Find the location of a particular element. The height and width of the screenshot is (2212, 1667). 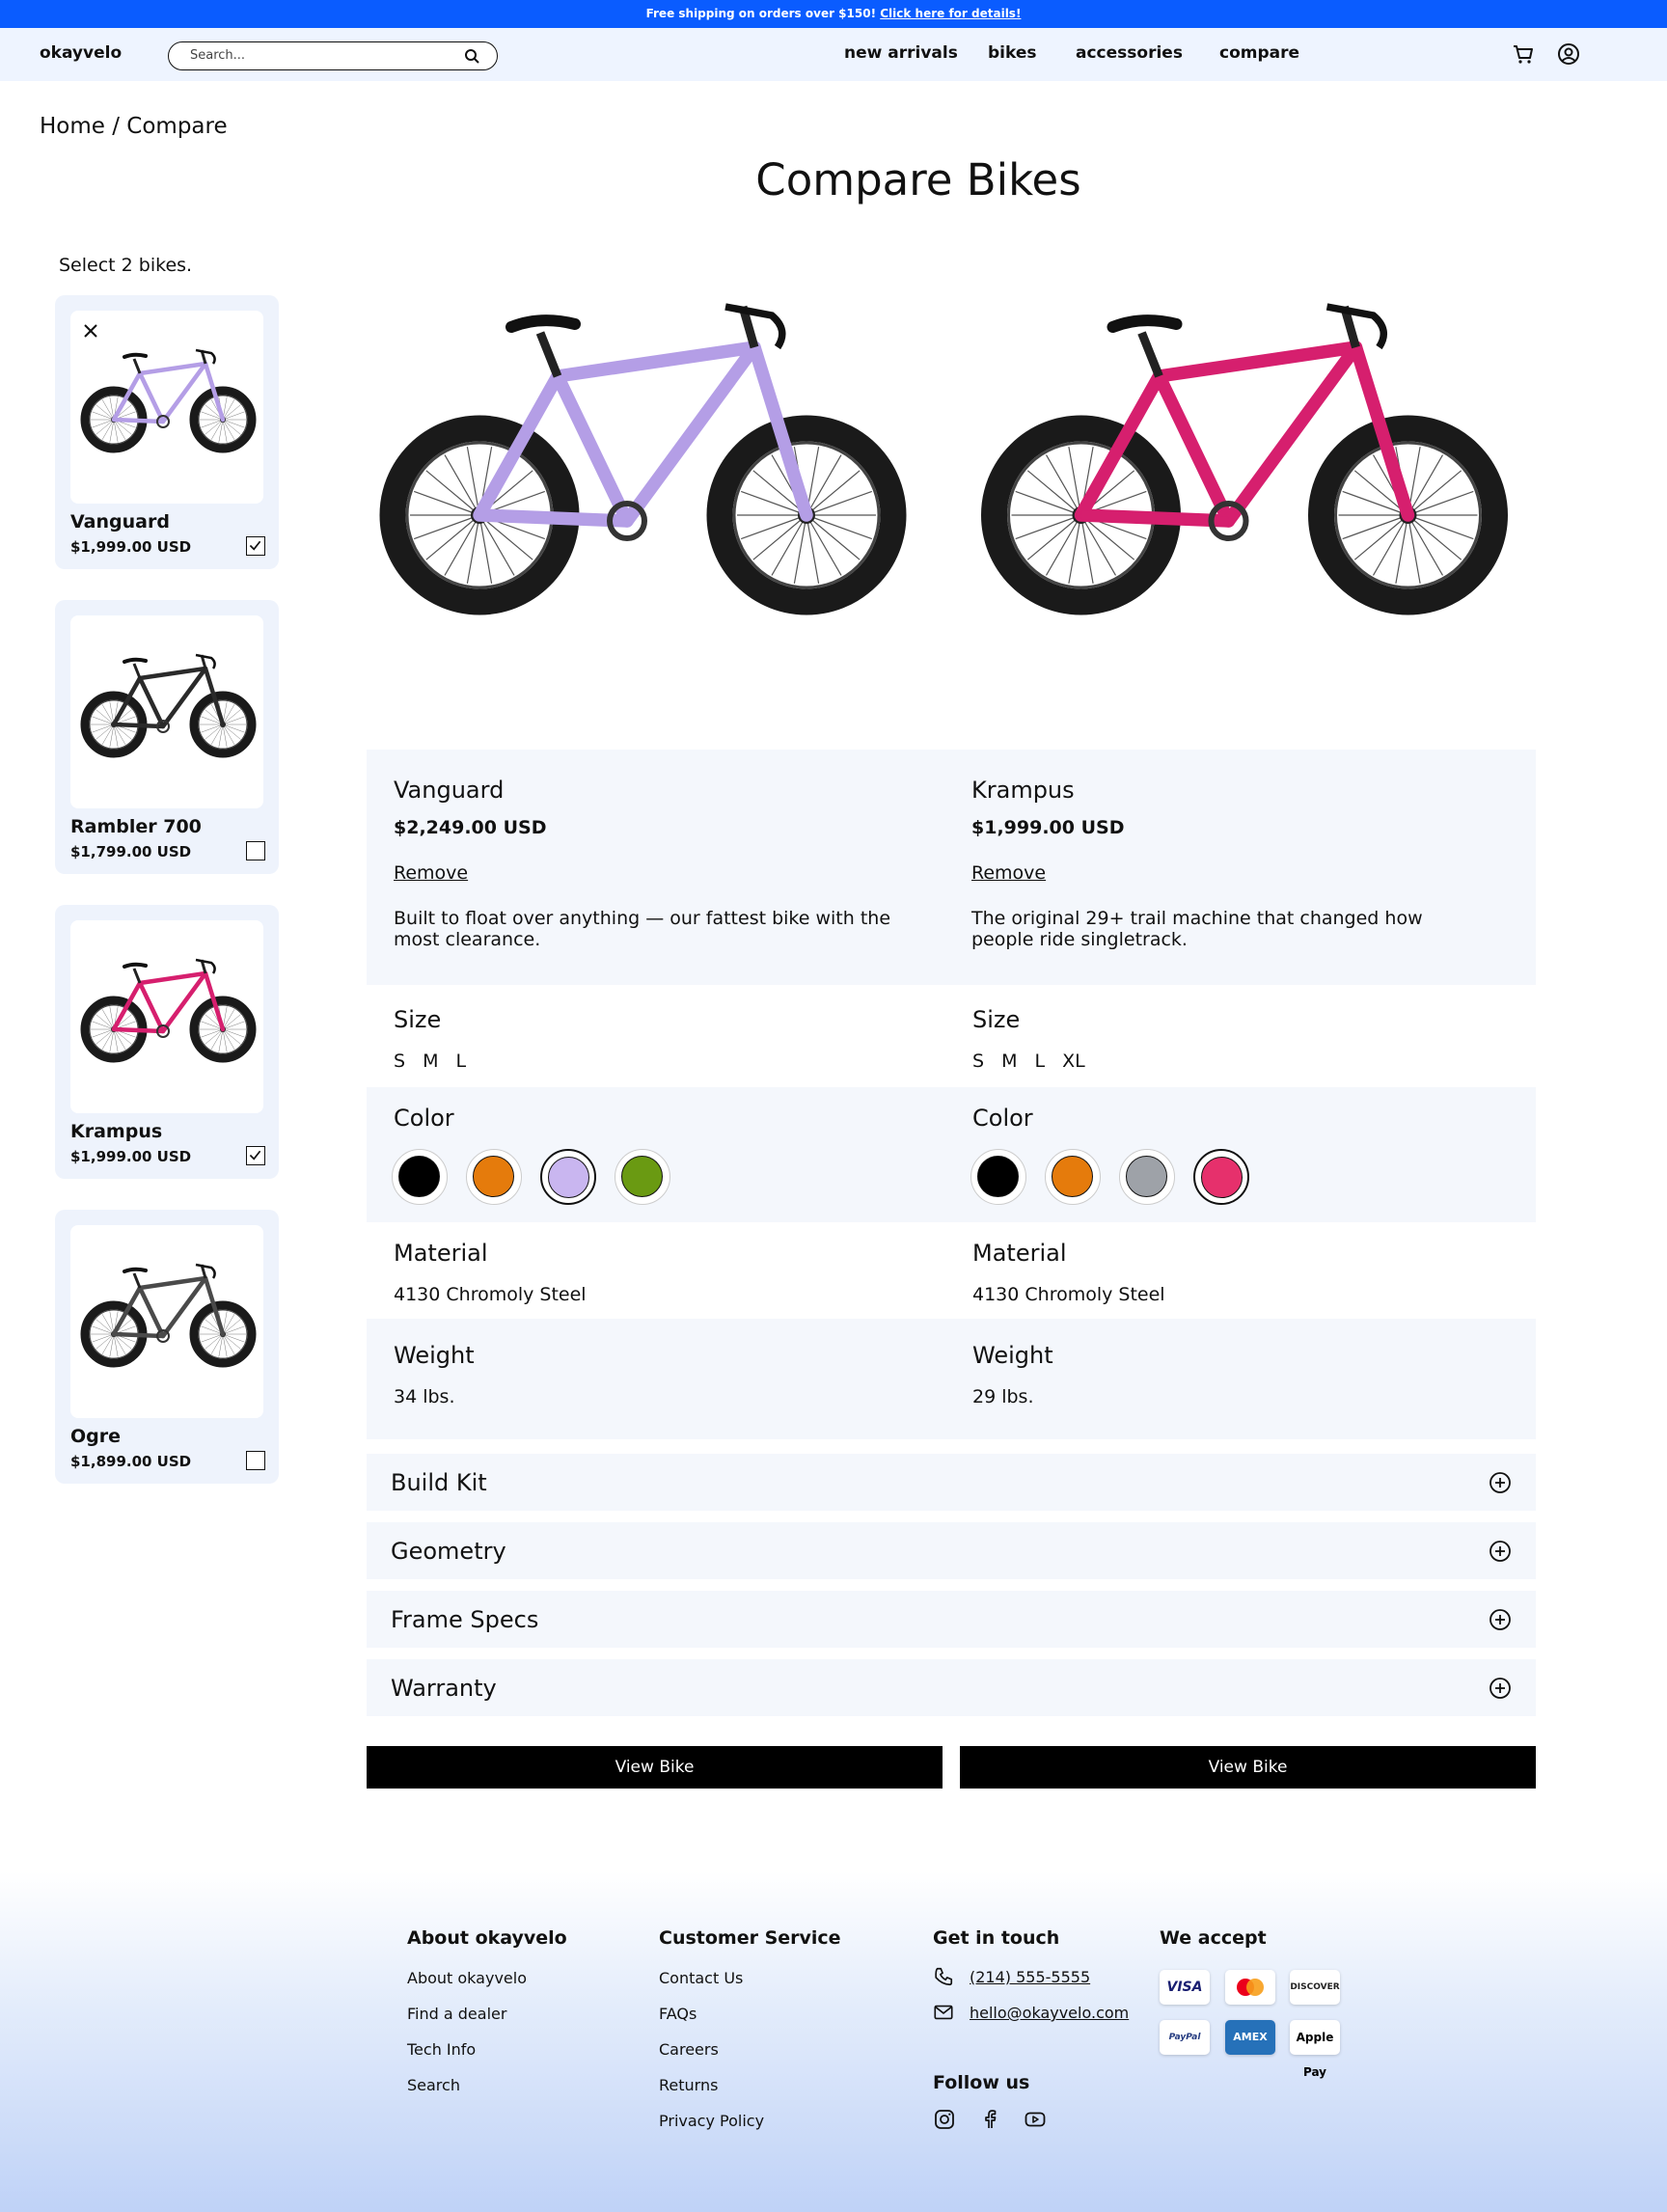

nav-compare: compare is located at coordinates (1259, 53).